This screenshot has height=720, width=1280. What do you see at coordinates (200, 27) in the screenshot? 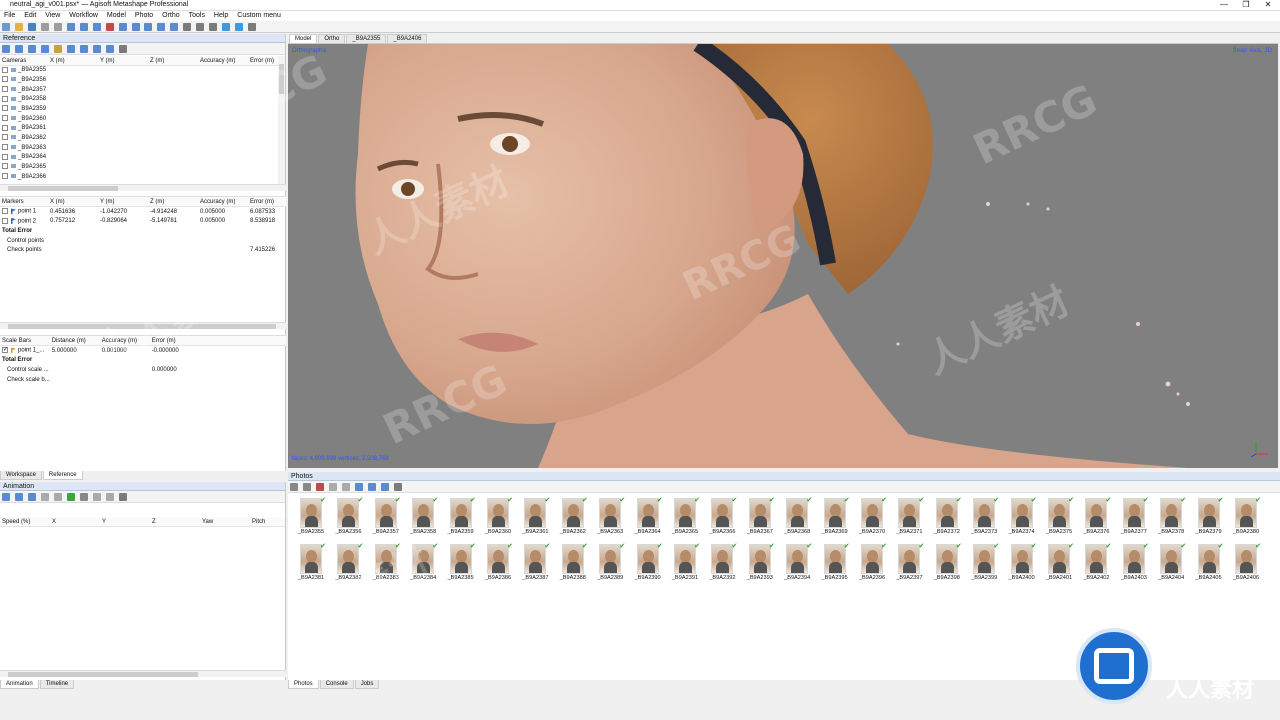
I see `dense-cloud-icon` at bounding box center [200, 27].